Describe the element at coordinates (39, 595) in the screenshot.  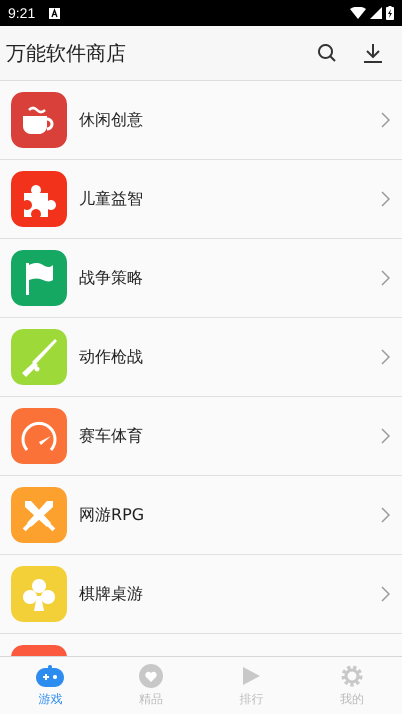
I see `club-icon` at that location.